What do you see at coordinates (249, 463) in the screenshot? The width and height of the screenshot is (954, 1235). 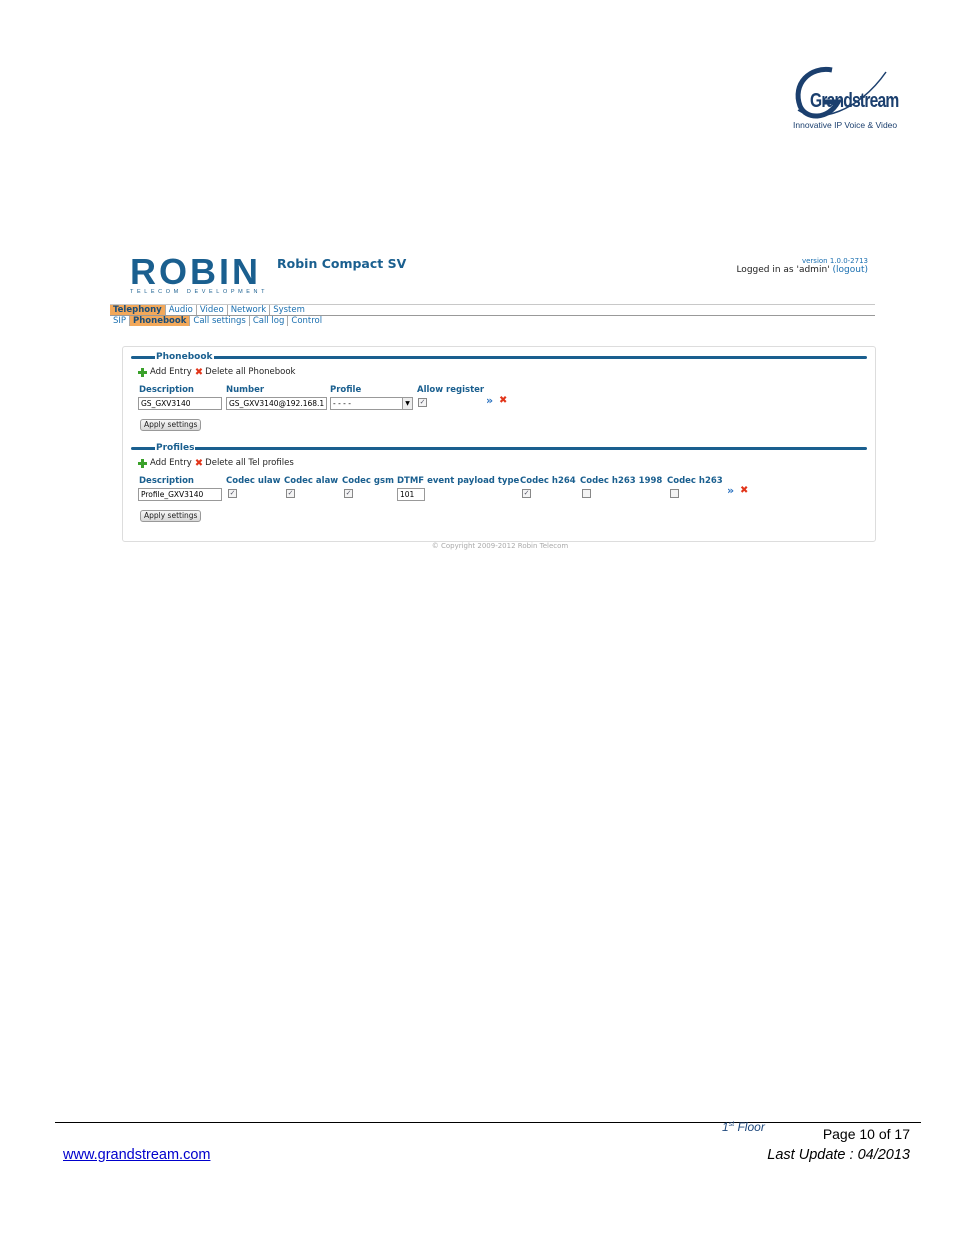 I see `delete-all-tel-profiles-link: Delete all Tel profiles` at bounding box center [249, 463].